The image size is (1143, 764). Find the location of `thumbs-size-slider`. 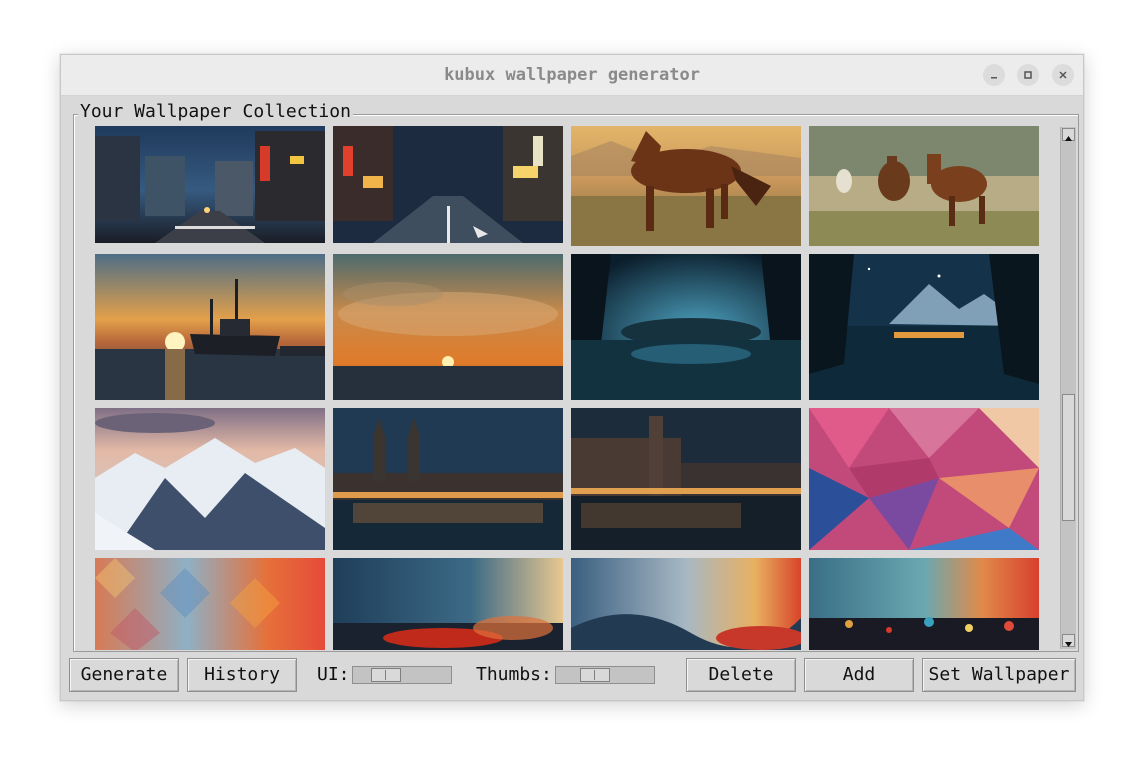

thumbs-size-slider is located at coordinates (605, 675).